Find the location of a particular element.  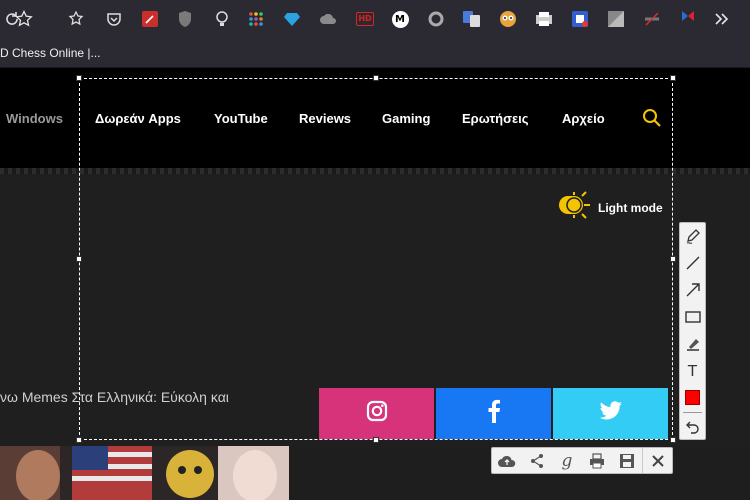

capture-actions-panel: g is located at coordinates (582, 460).